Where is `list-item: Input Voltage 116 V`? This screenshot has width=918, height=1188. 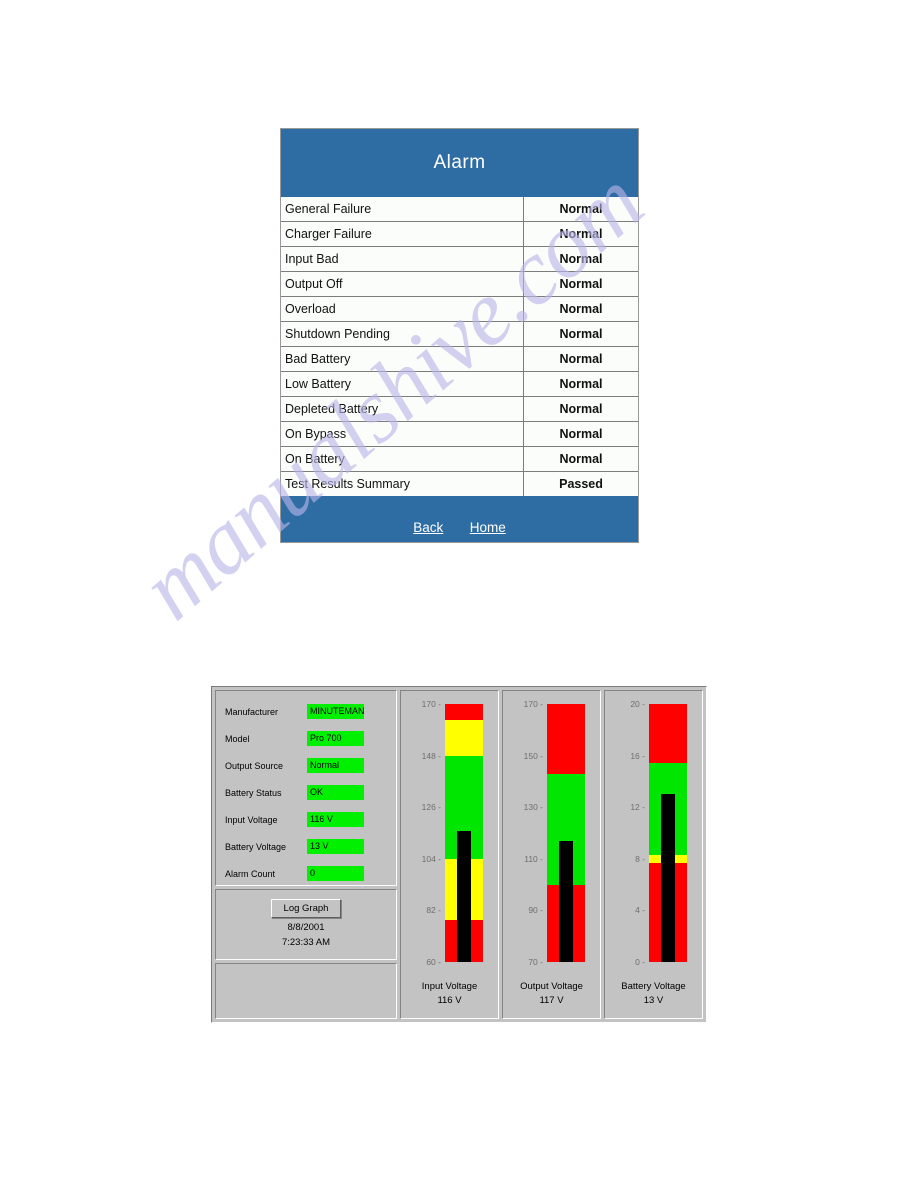 list-item: Input Voltage 116 V is located at coordinates (306, 819).